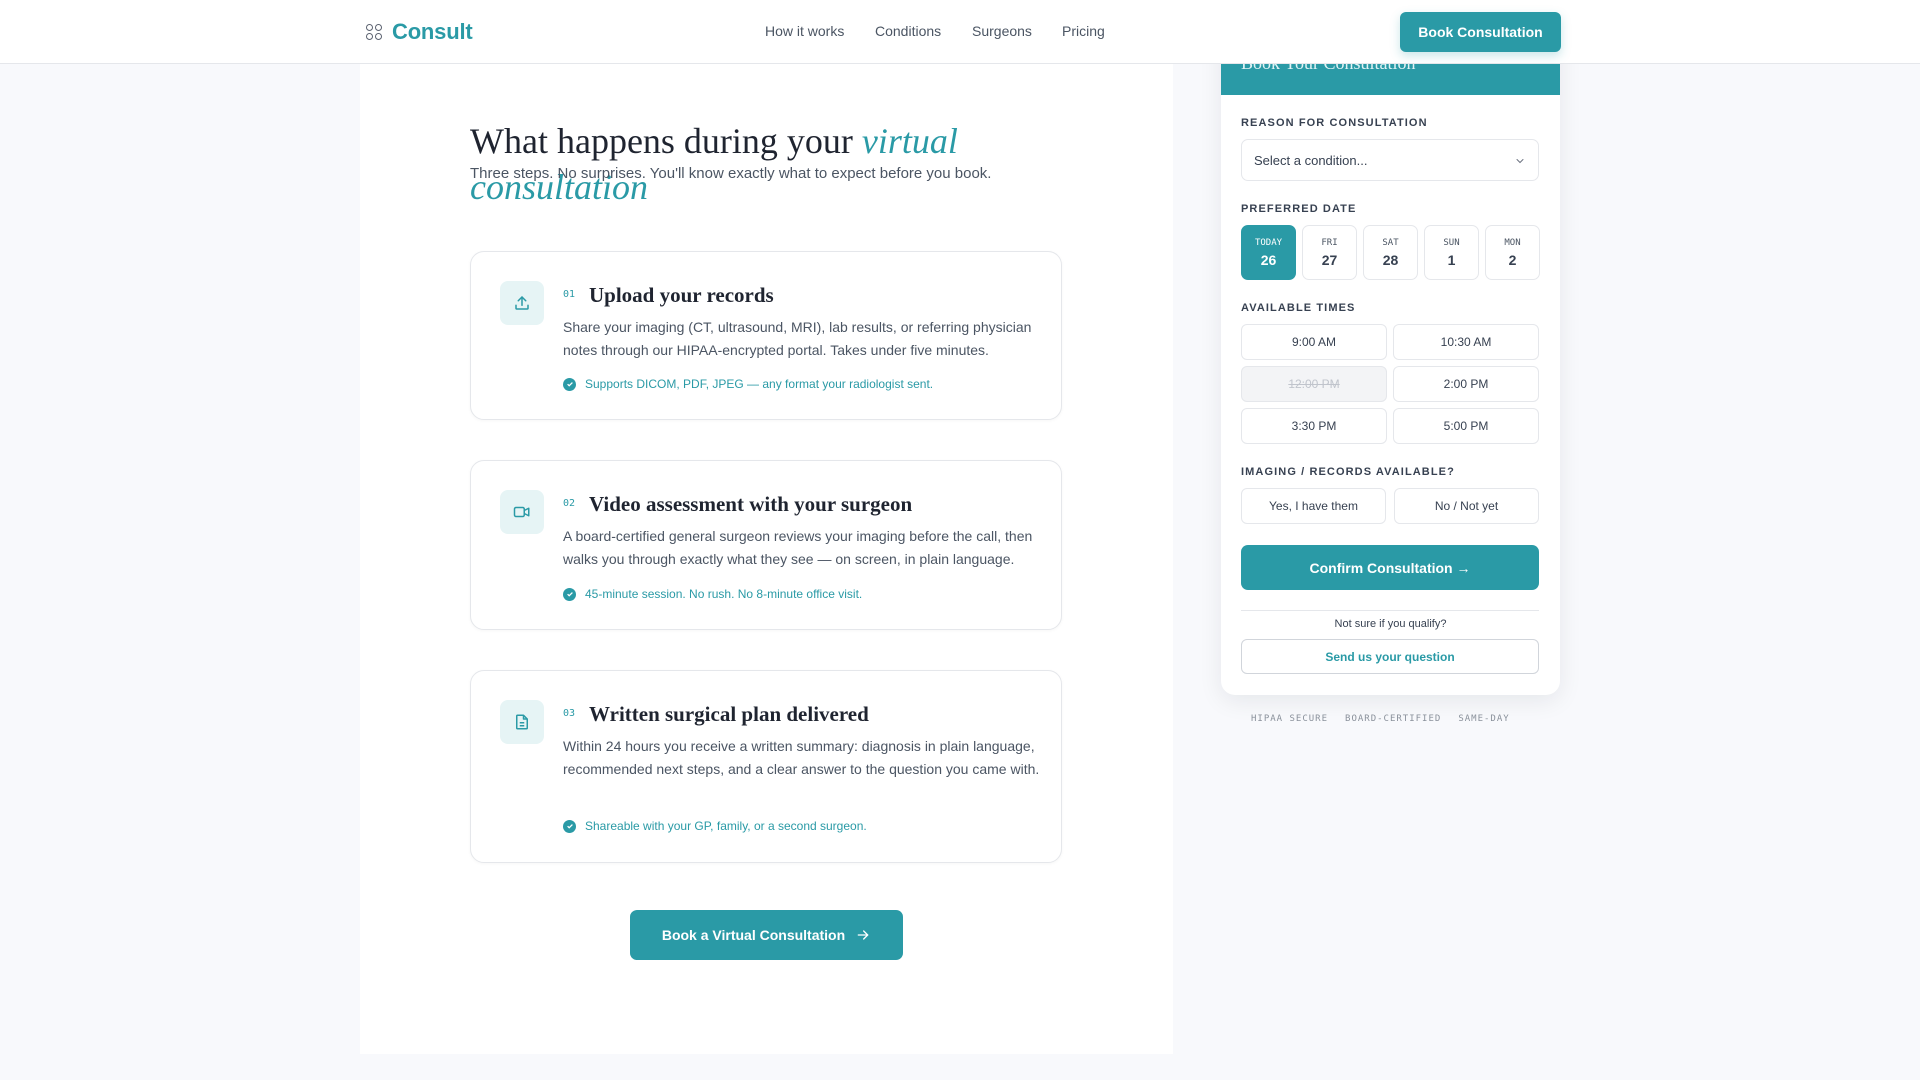 Image resolution: width=1920 pixels, height=1080 pixels. Describe the element at coordinates (432, 31) in the screenshot. I see `brand-name: Consult` at that location.